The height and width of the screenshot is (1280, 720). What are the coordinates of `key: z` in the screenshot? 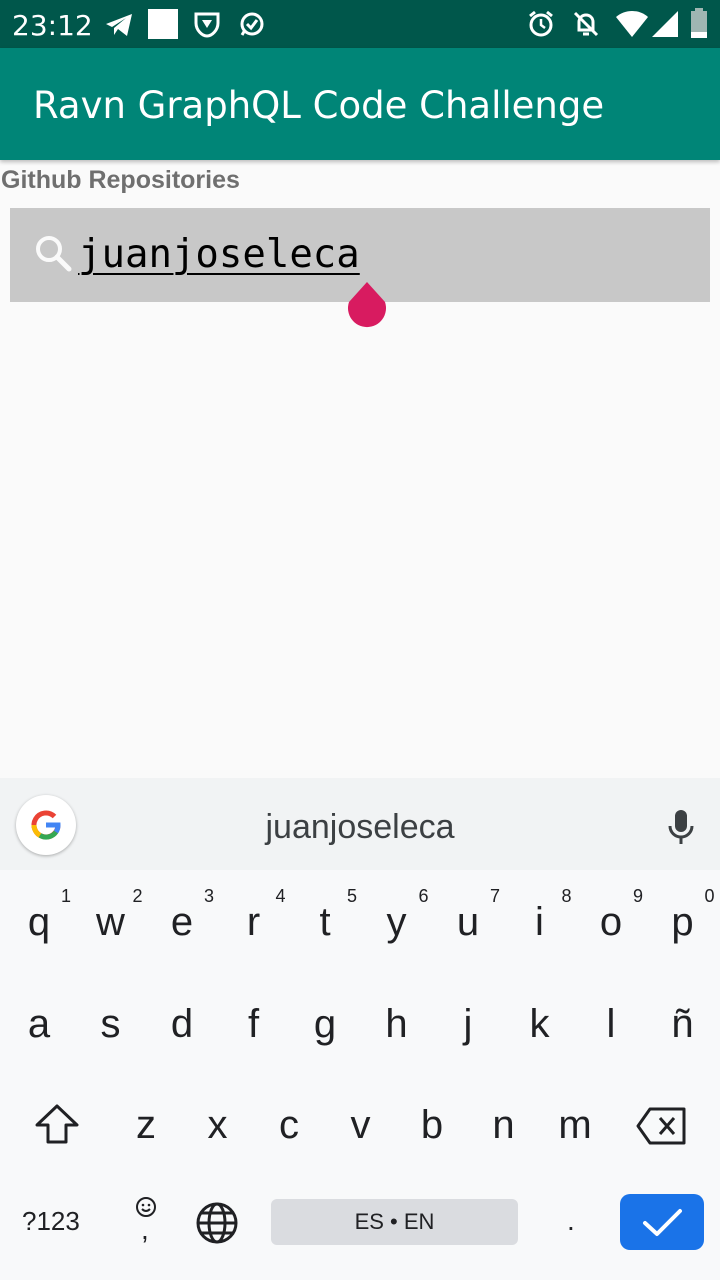 It's located at (146, 1123).